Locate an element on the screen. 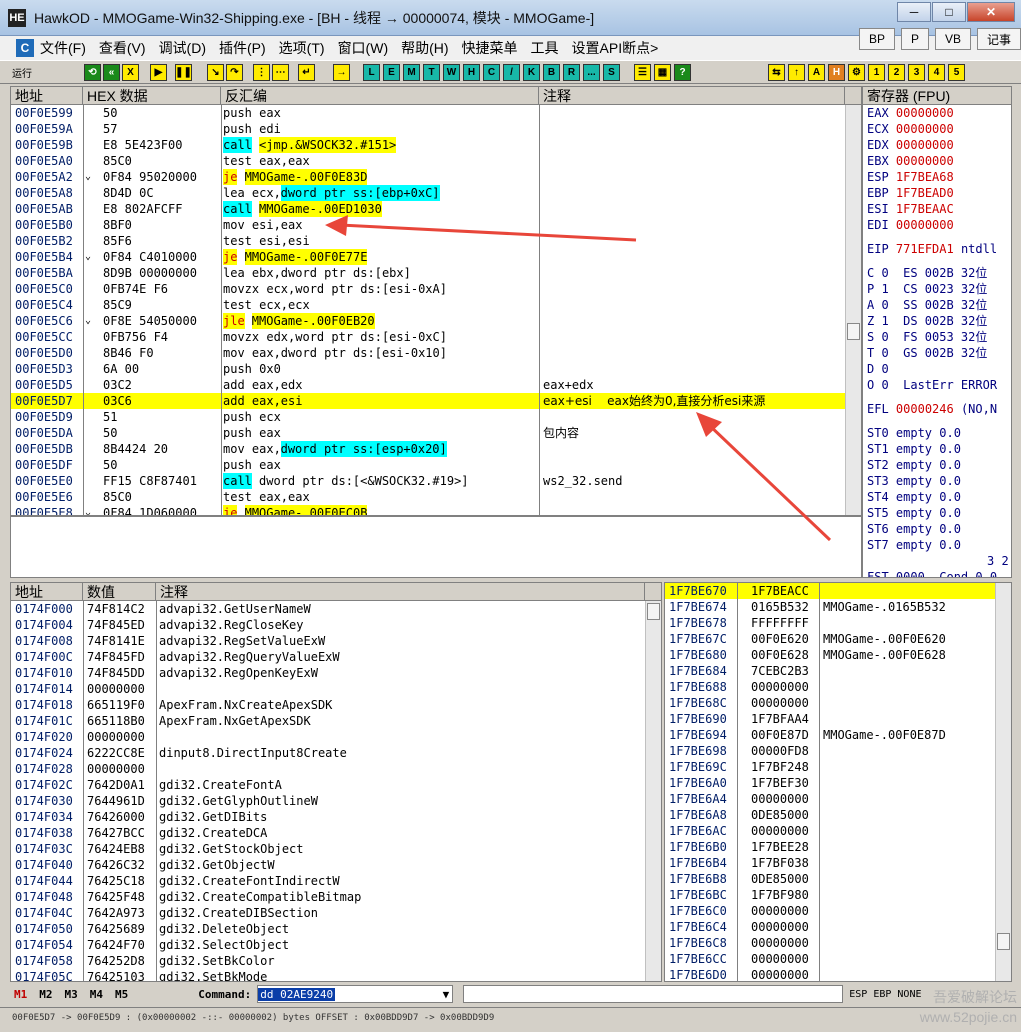  stack-row: 1F7BE678 FFFFFFFF is located at coordinates (830, 623).